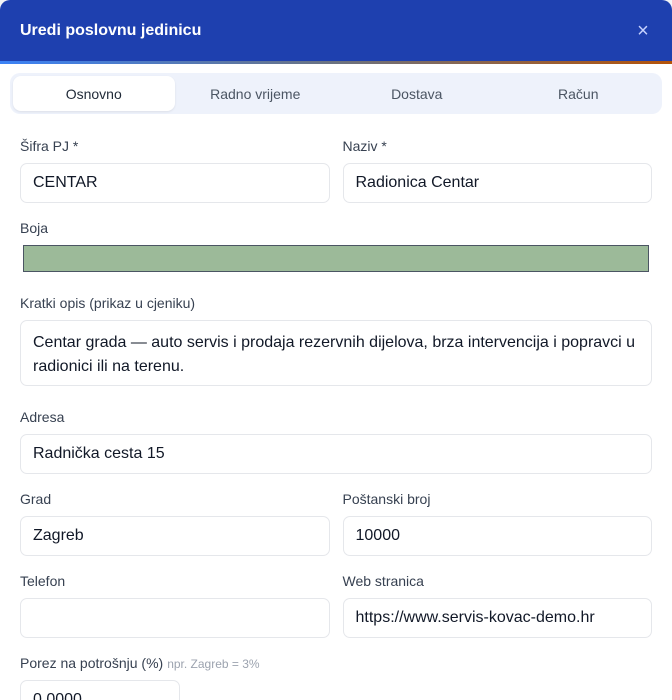  What do you see at coordinates (175, 536) in the screenshot?
I see `city-input: Zagreb` at bounding box center [175, 536].